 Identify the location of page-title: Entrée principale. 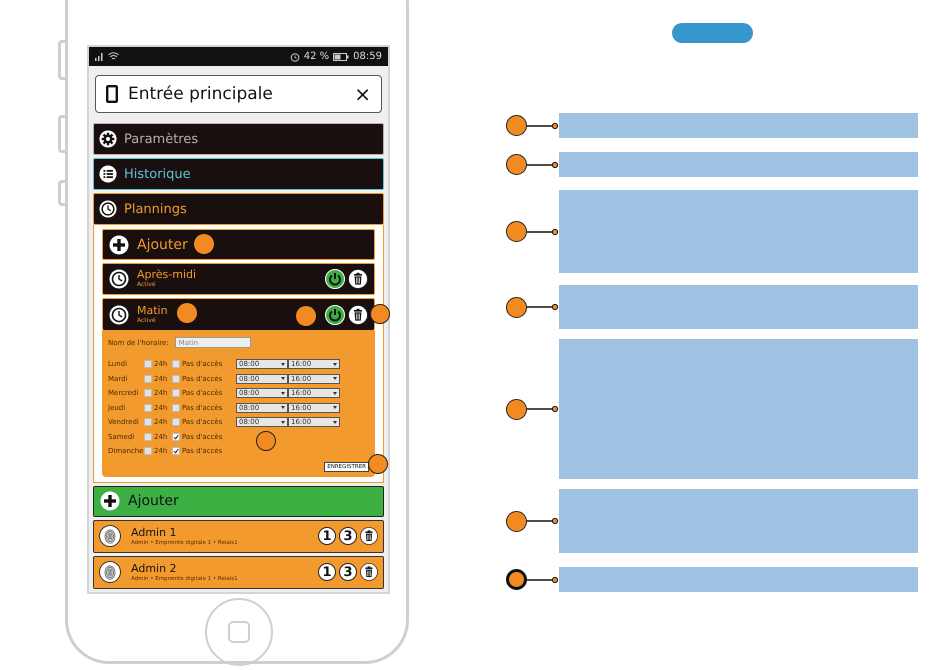
(201, 94).